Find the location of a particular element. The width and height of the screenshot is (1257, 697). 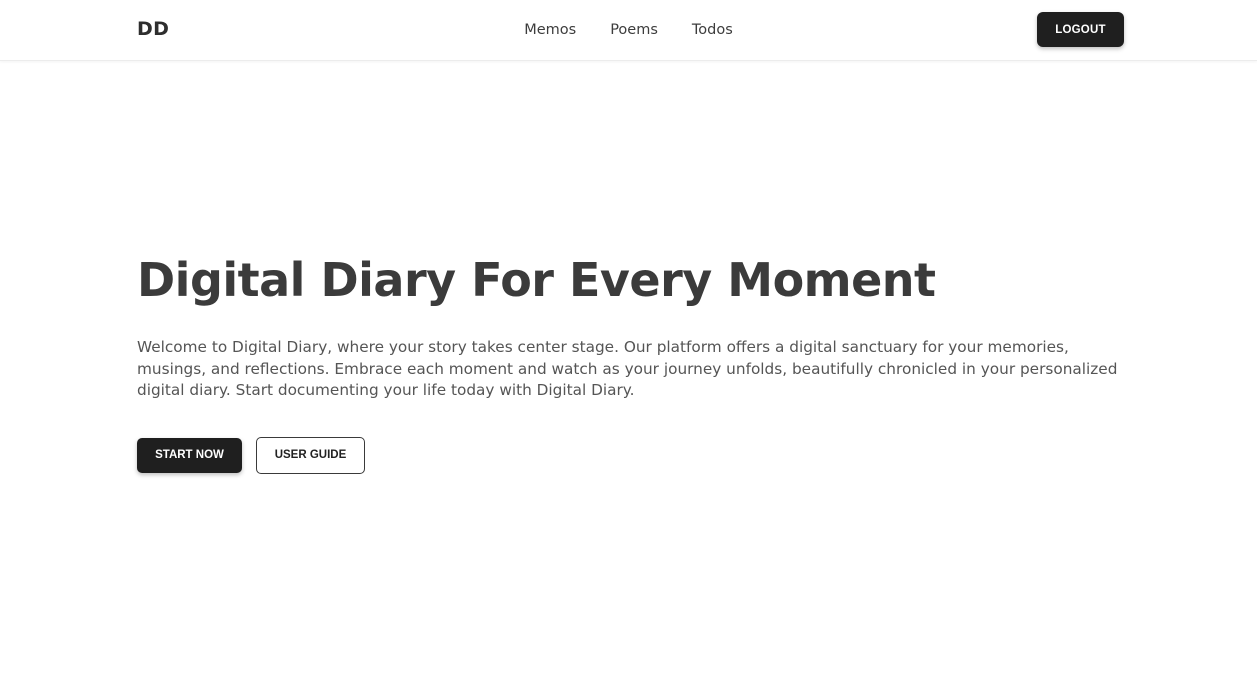

nav-link-todos: Todos is located at coordinates (712, 30).